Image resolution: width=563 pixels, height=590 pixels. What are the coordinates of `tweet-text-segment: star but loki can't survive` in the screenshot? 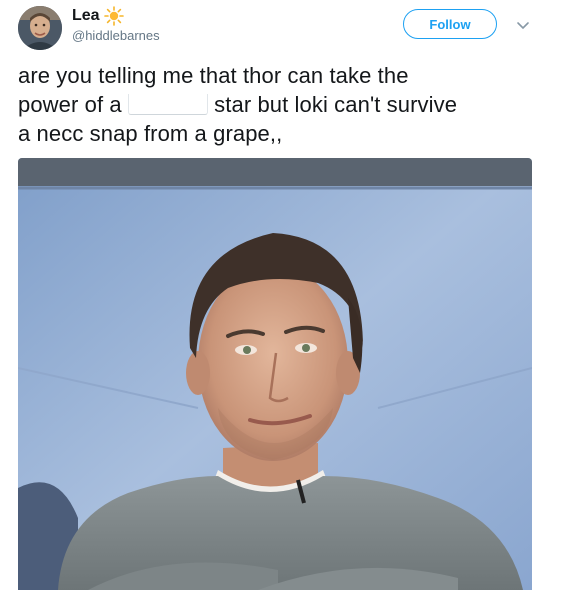 It's located at (336, 104).